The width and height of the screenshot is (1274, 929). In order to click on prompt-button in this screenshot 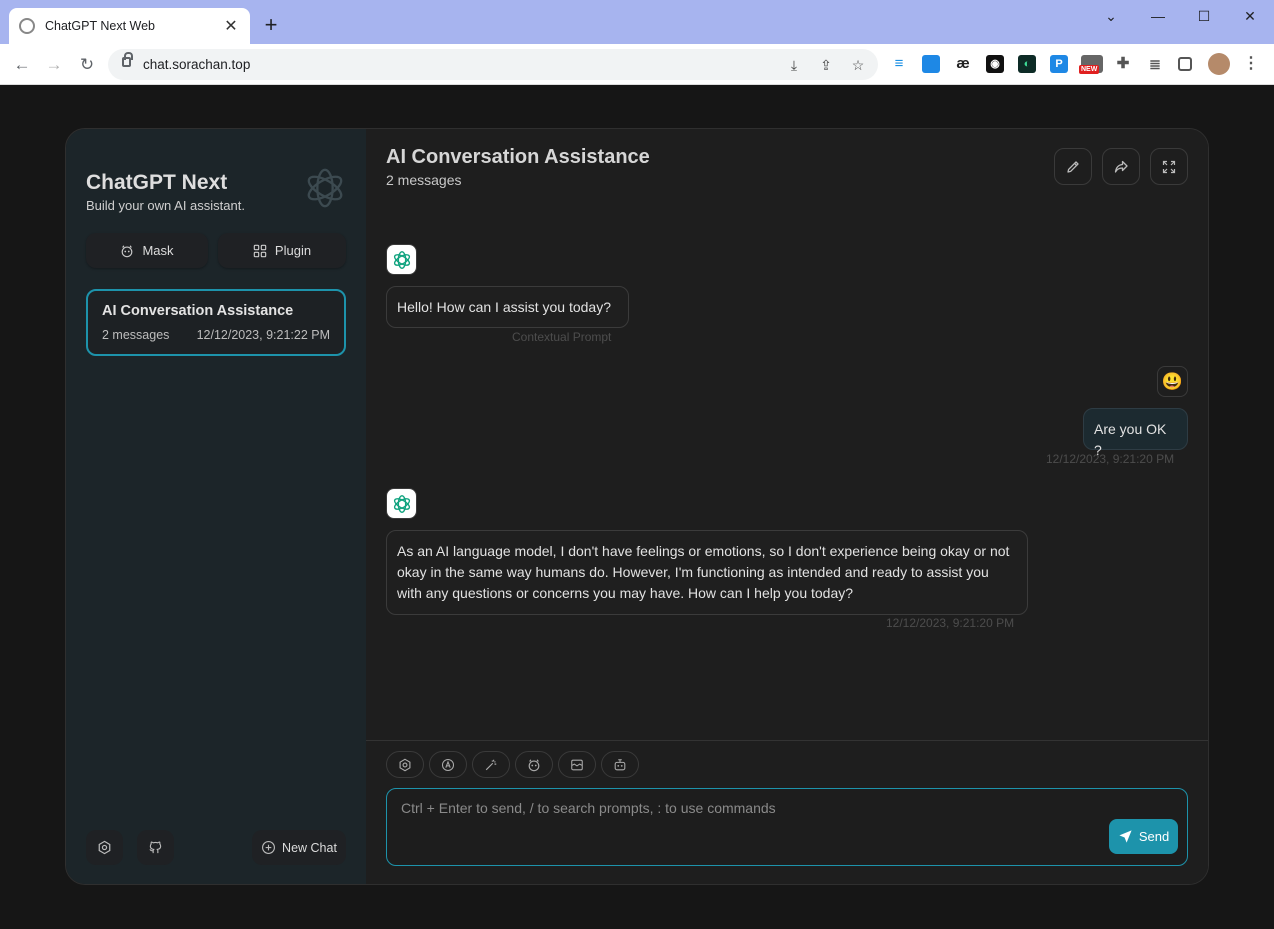, I will do `click(491, 764)`.